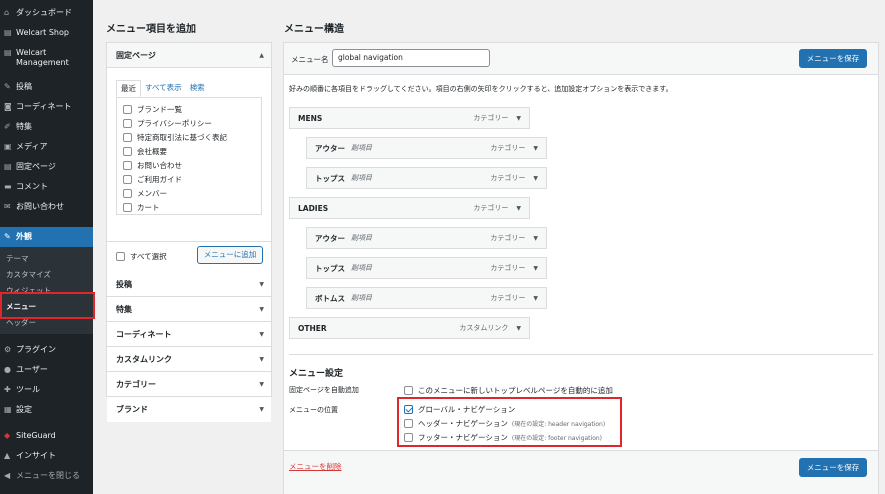 This screenshot has width=885, height=494. Describe the element at coordinates (189, 151) in the screenshot. I see `list-item: 会社概要` at that location.